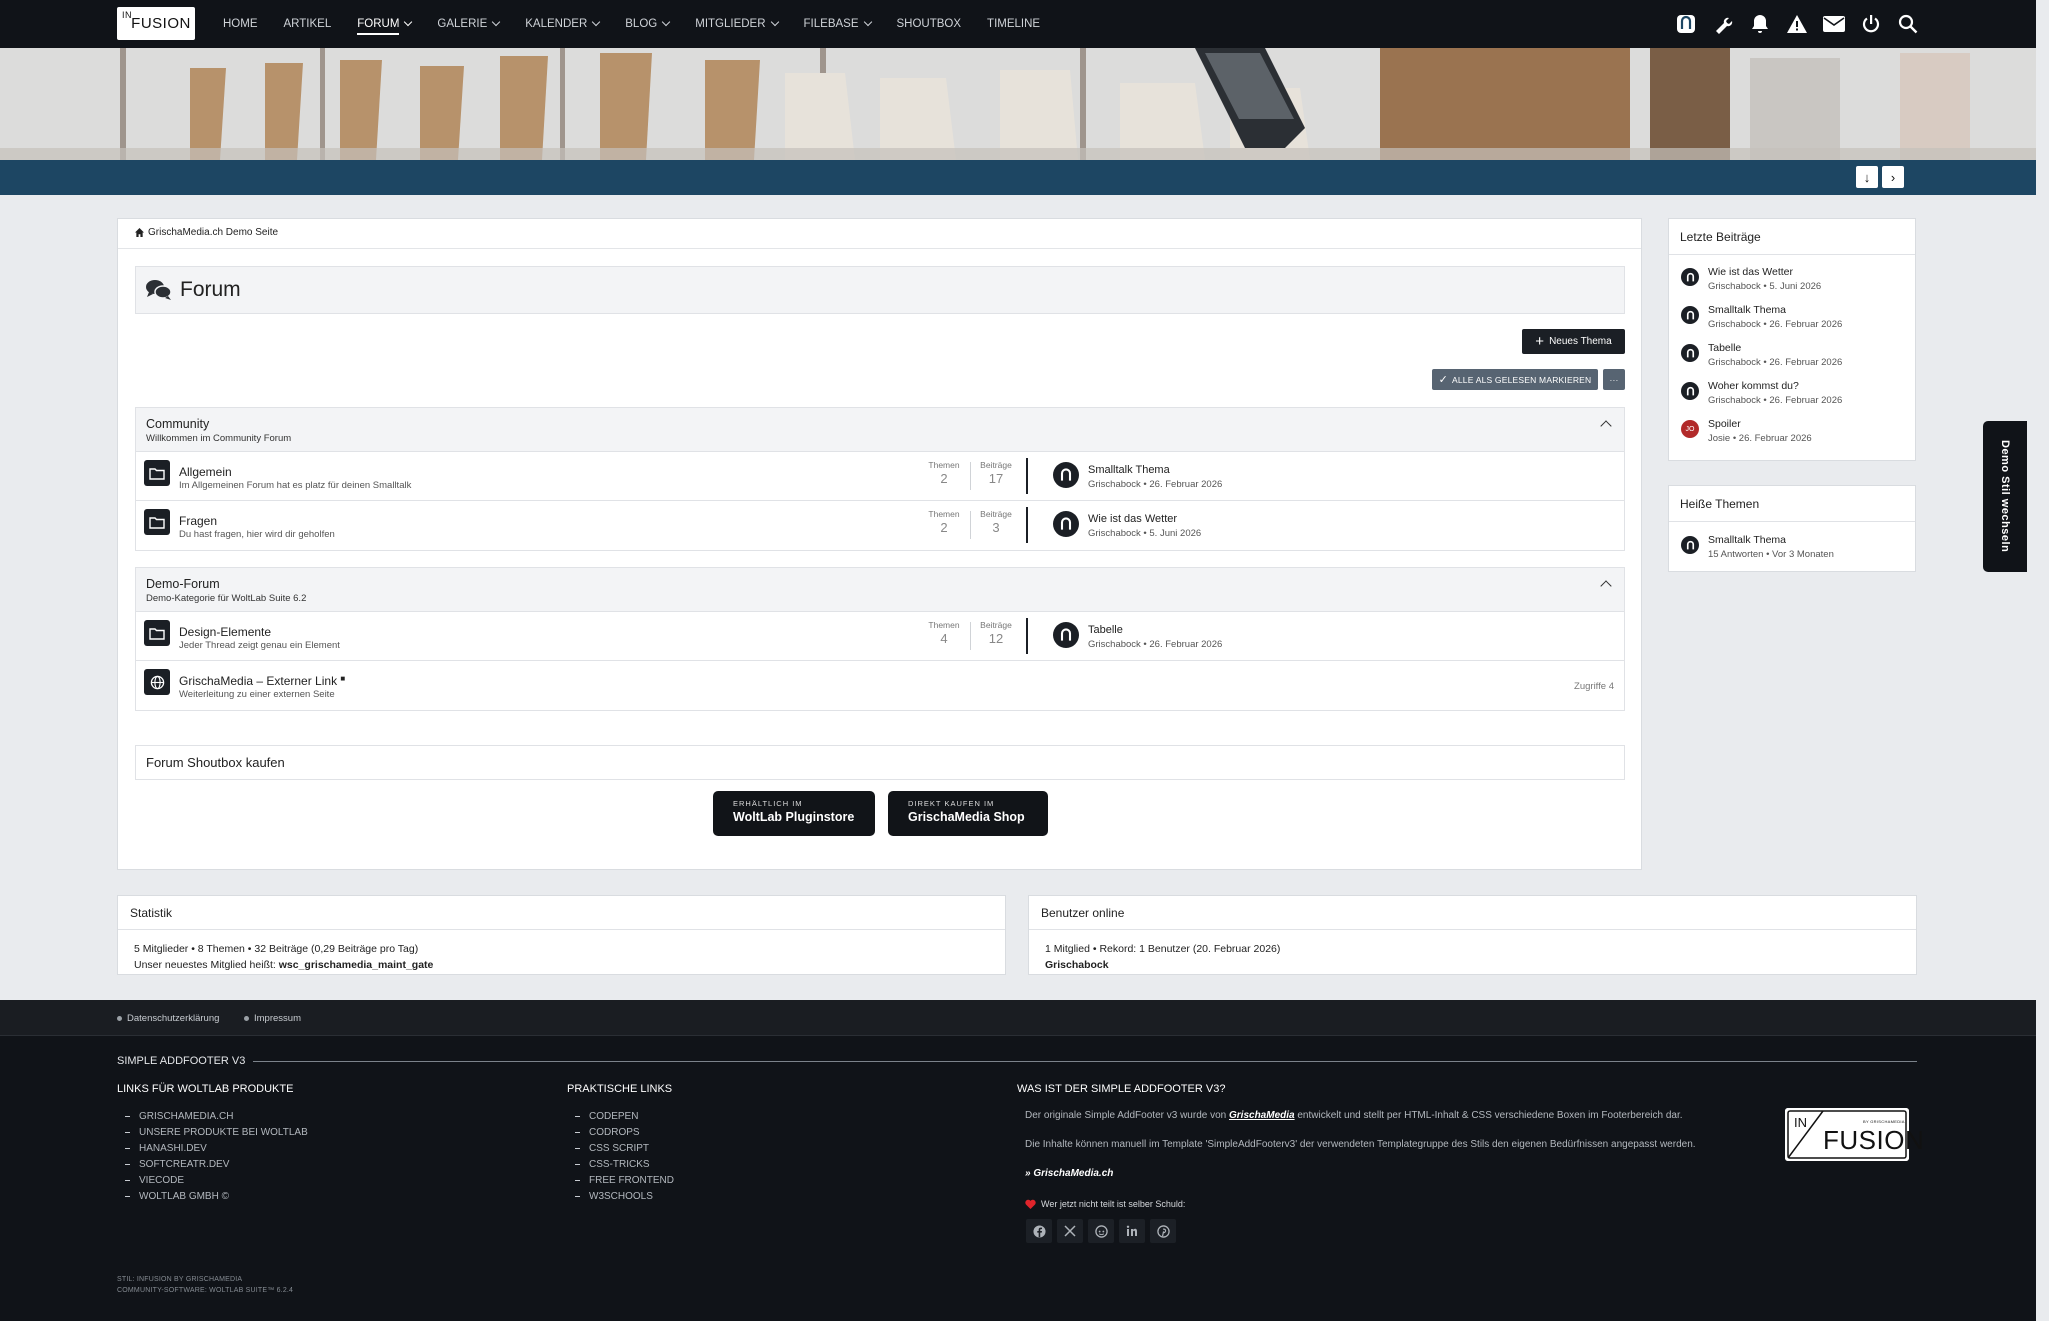  Describe the element at coordinates (1132, 519) in the screenshot. I see `last-post-title: Wie ist das Wetter` at that location.